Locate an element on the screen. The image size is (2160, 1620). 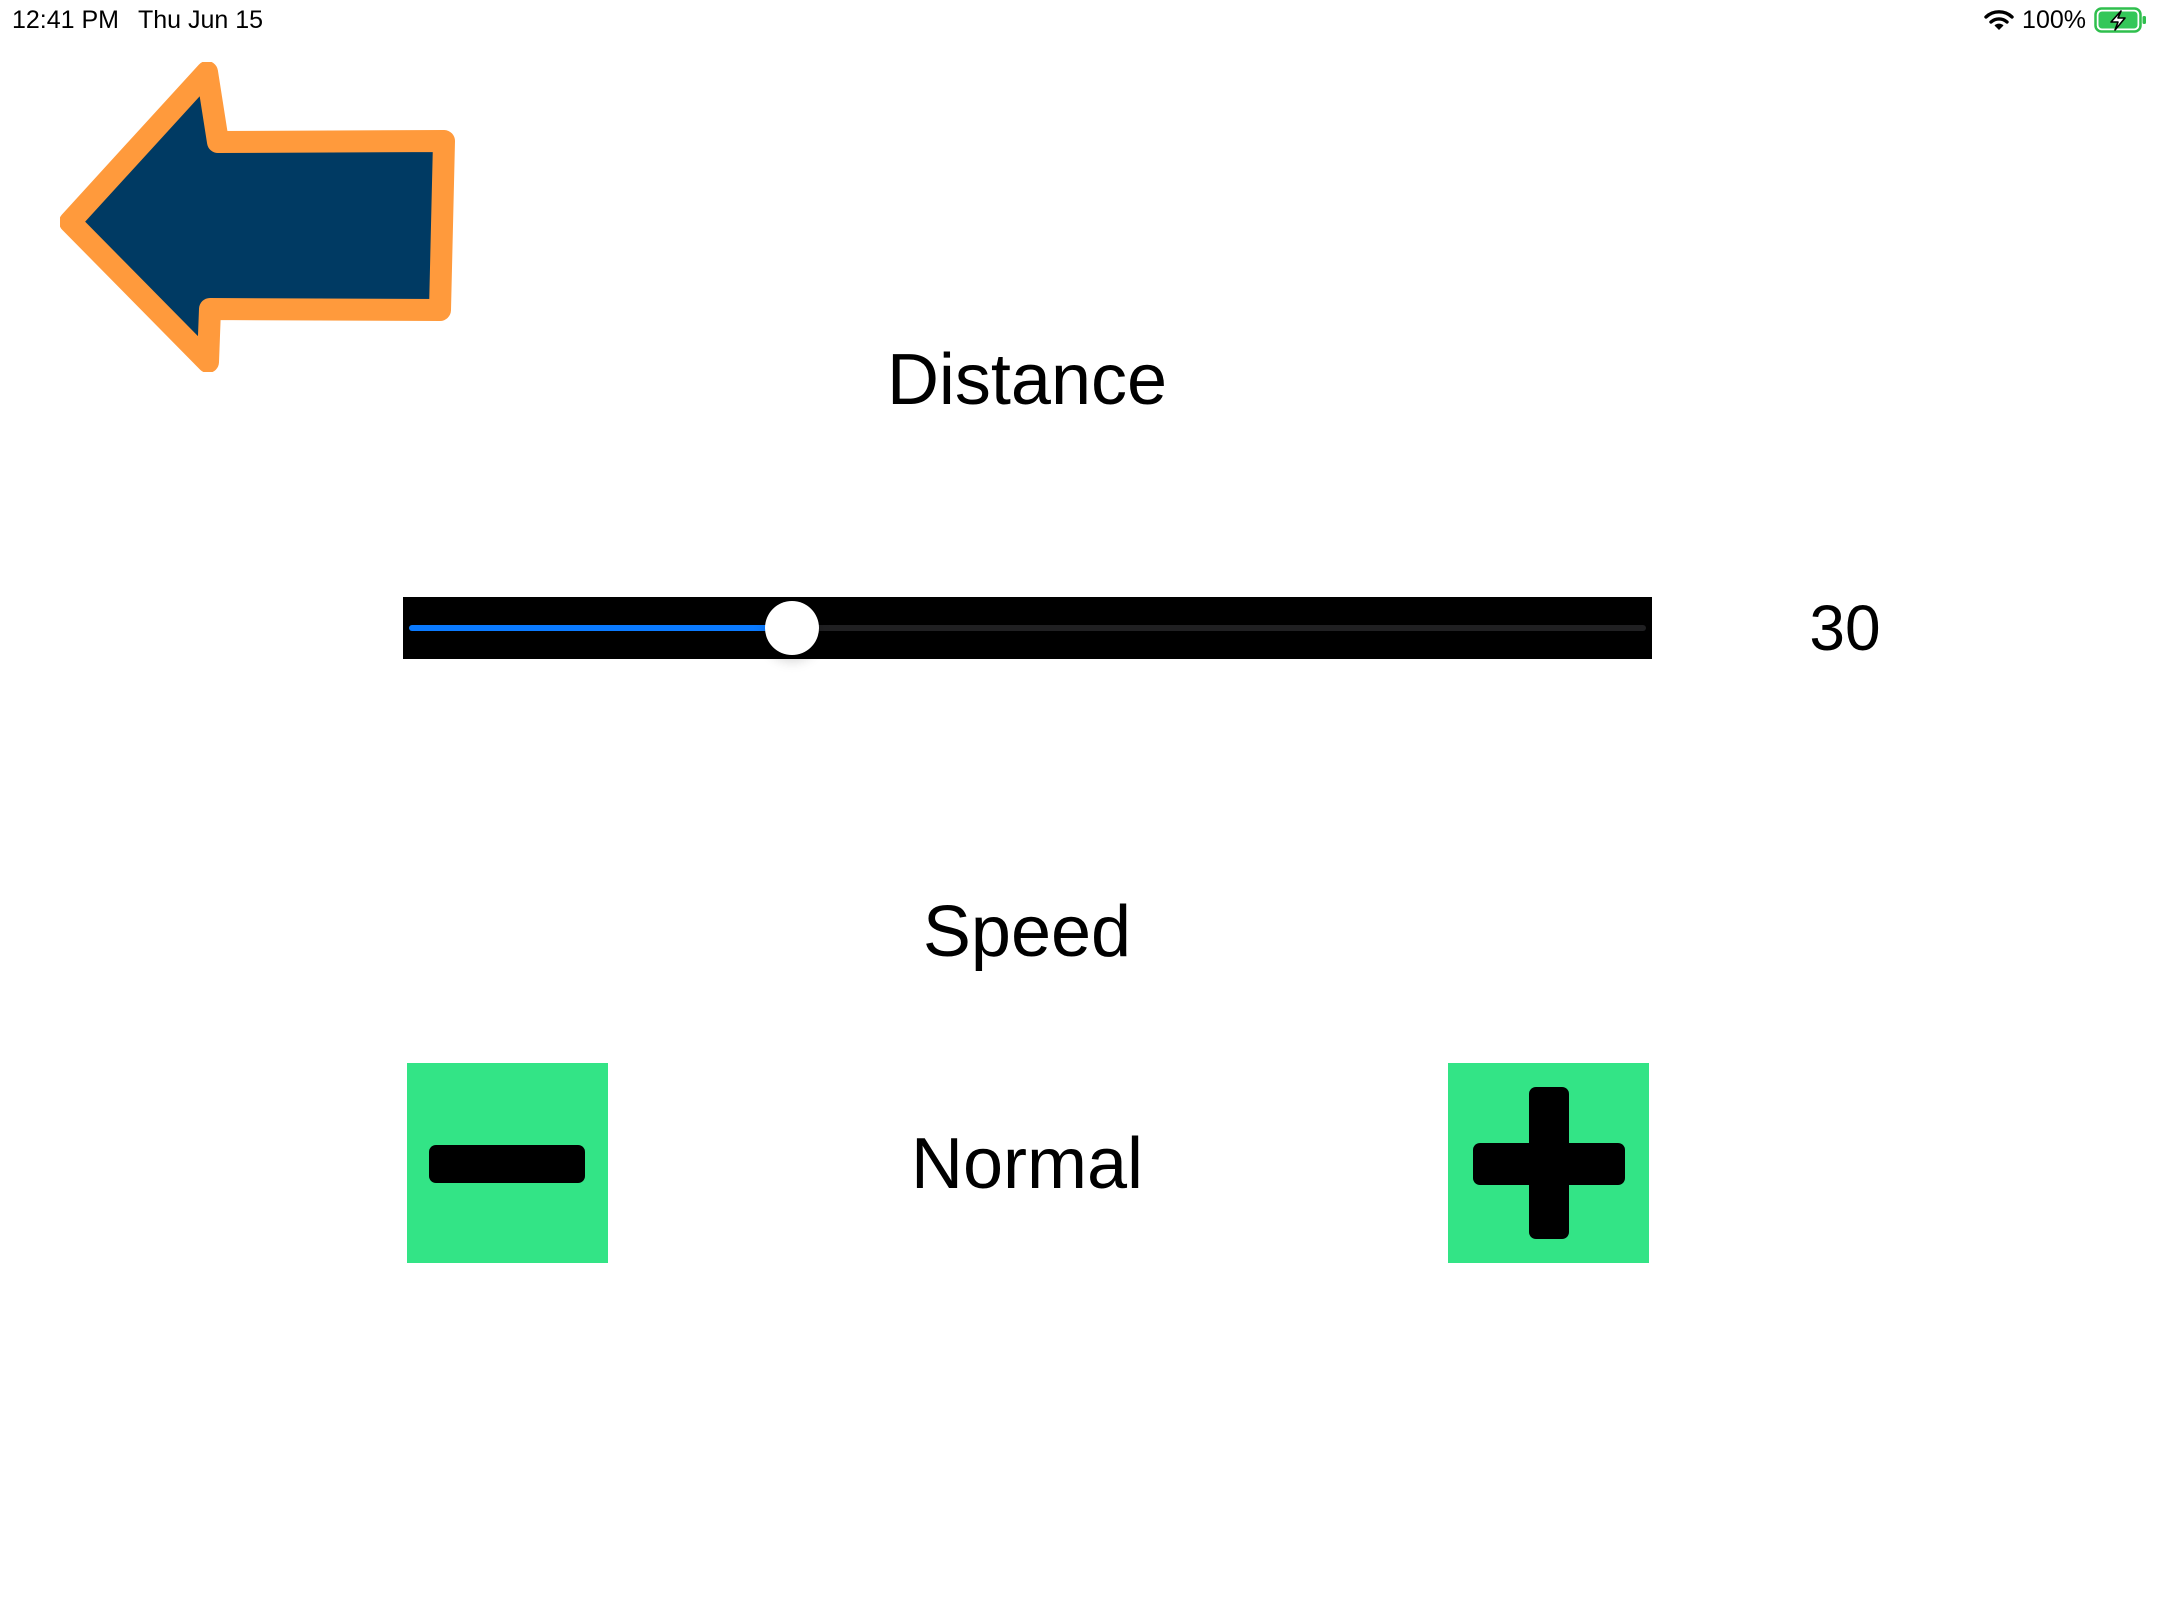
wifi-icon is located at coordinates (1999, 20).